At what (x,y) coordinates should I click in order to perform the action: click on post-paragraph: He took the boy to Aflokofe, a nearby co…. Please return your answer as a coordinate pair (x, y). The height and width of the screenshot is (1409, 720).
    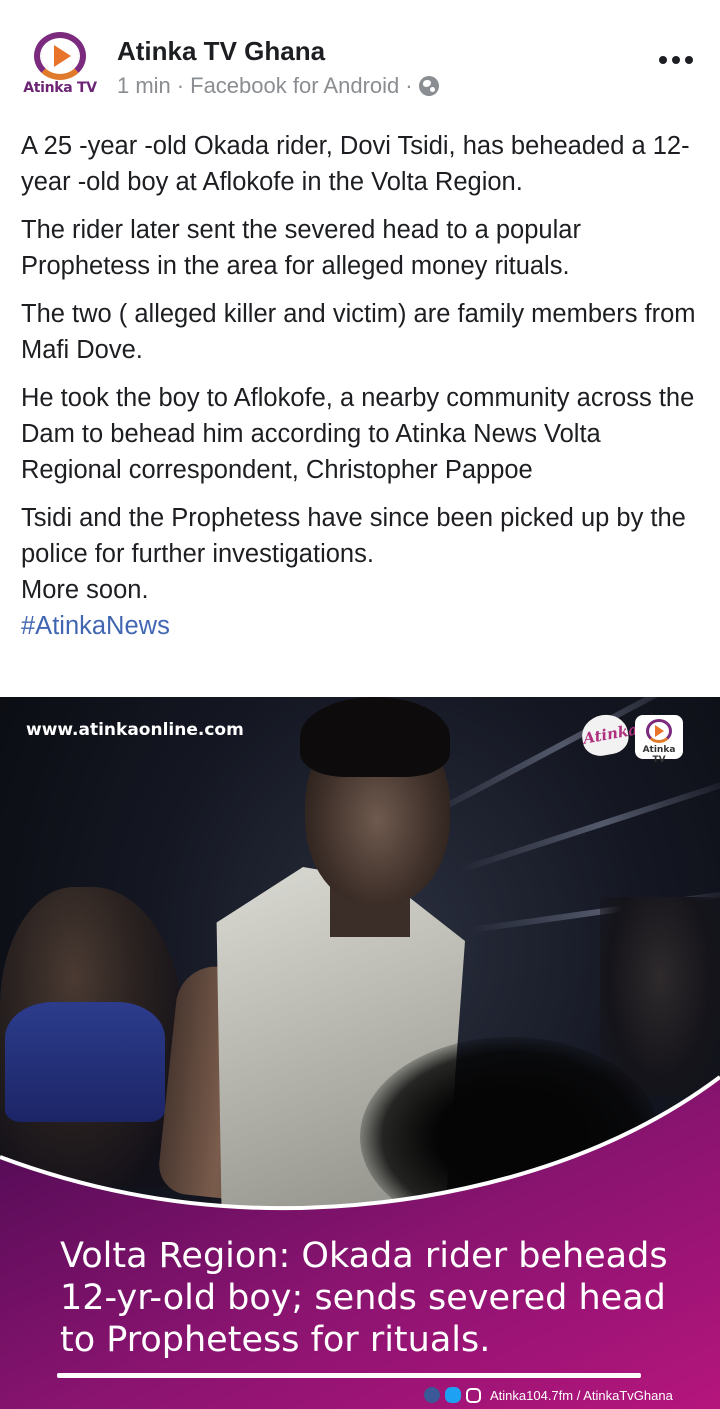
    Looking at the image, I should click on (358, 434).